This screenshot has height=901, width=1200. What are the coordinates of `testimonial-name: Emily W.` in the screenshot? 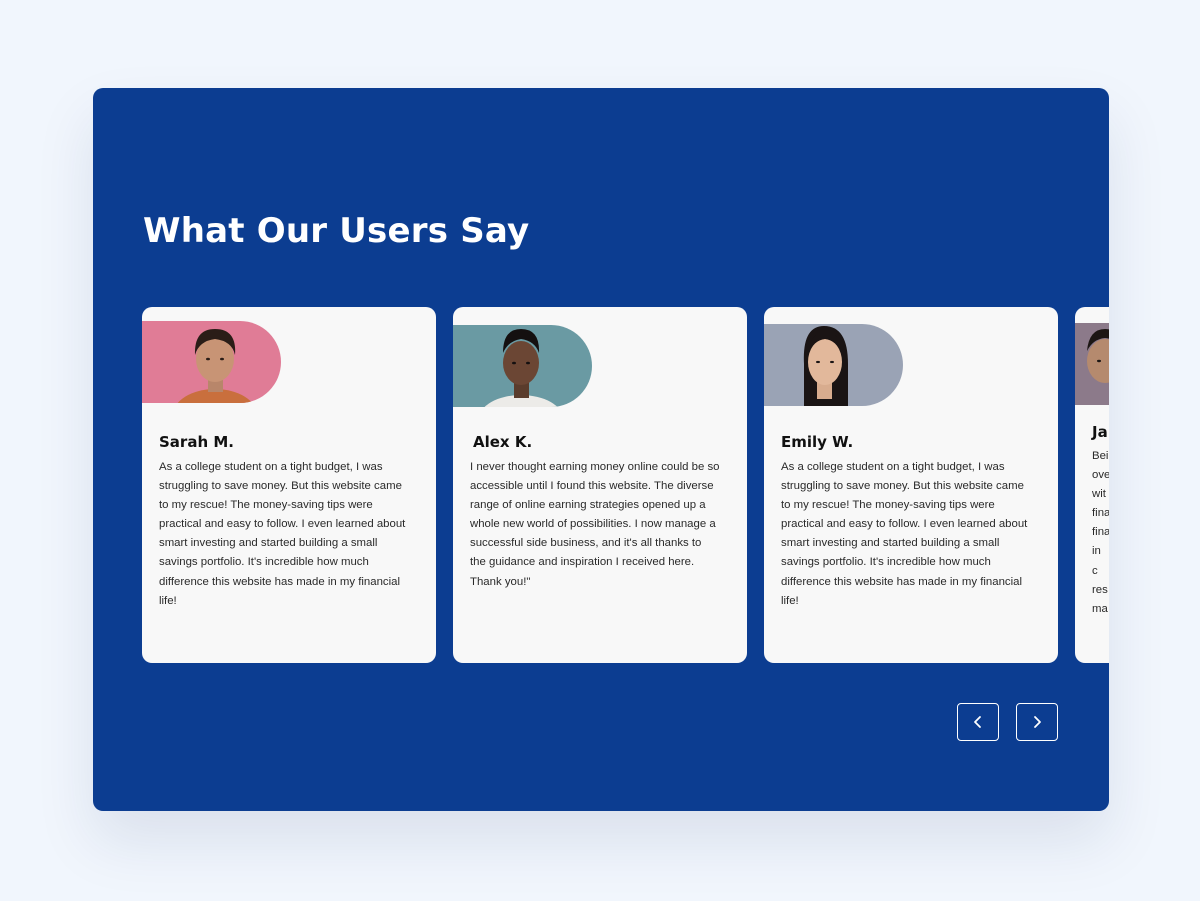 It's located at (817, 442).